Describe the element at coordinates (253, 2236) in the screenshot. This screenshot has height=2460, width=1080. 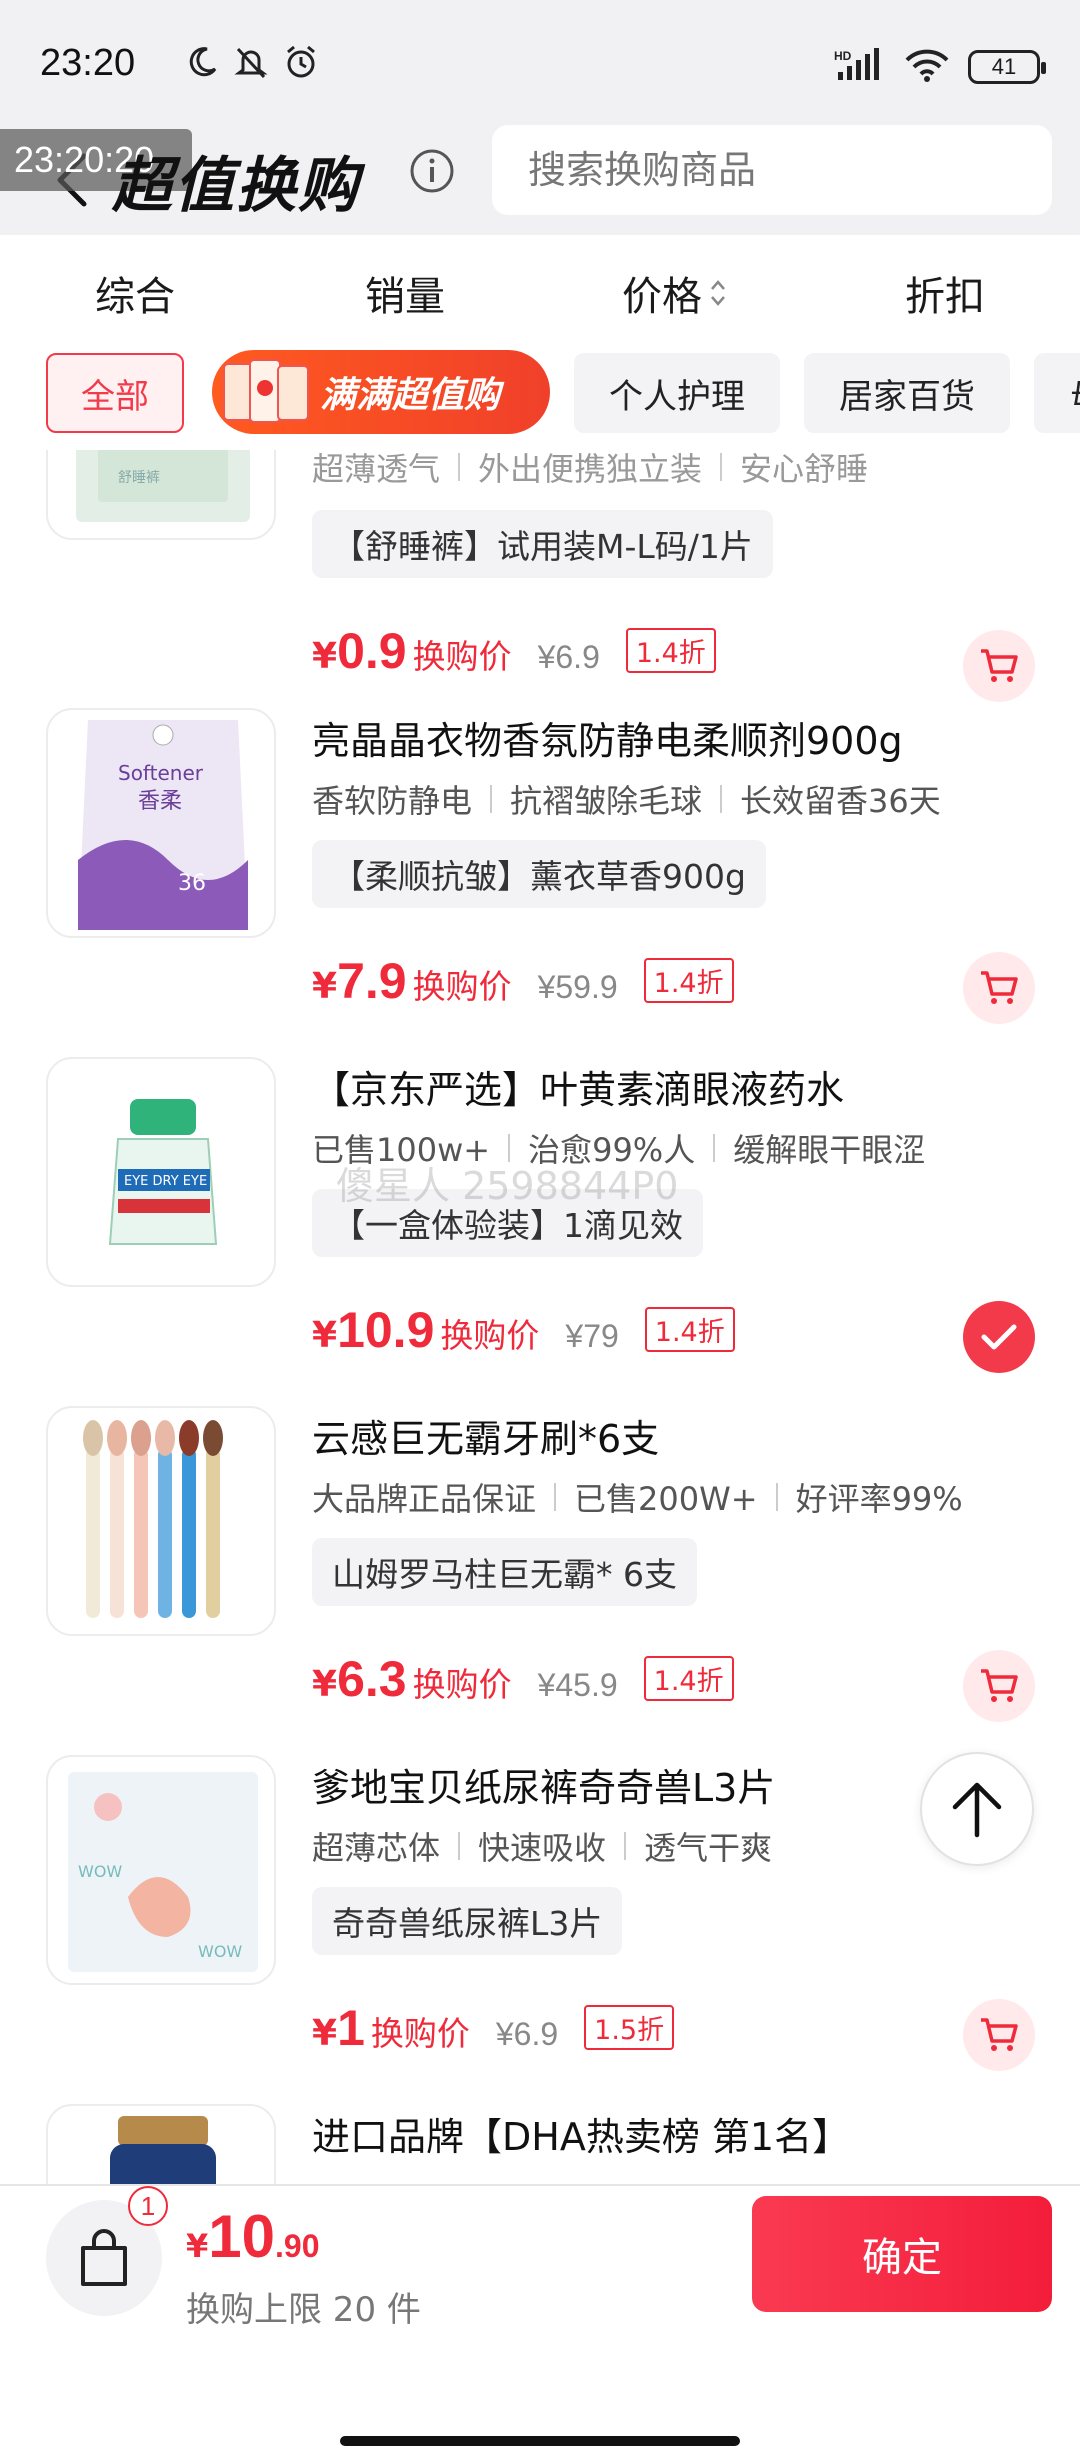
I see `total-price: ¥ 10 .90` at that location.